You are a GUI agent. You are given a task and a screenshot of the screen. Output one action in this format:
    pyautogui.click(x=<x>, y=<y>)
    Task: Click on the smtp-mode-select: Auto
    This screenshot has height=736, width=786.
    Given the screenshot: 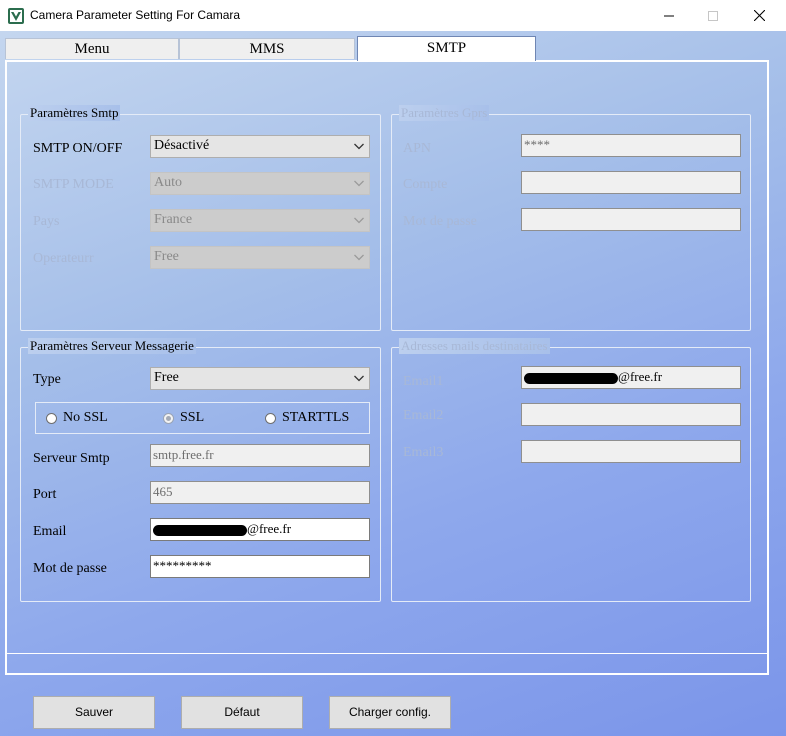 What is the action you would take?
    pyautogui.click(x=260, y=183)
    